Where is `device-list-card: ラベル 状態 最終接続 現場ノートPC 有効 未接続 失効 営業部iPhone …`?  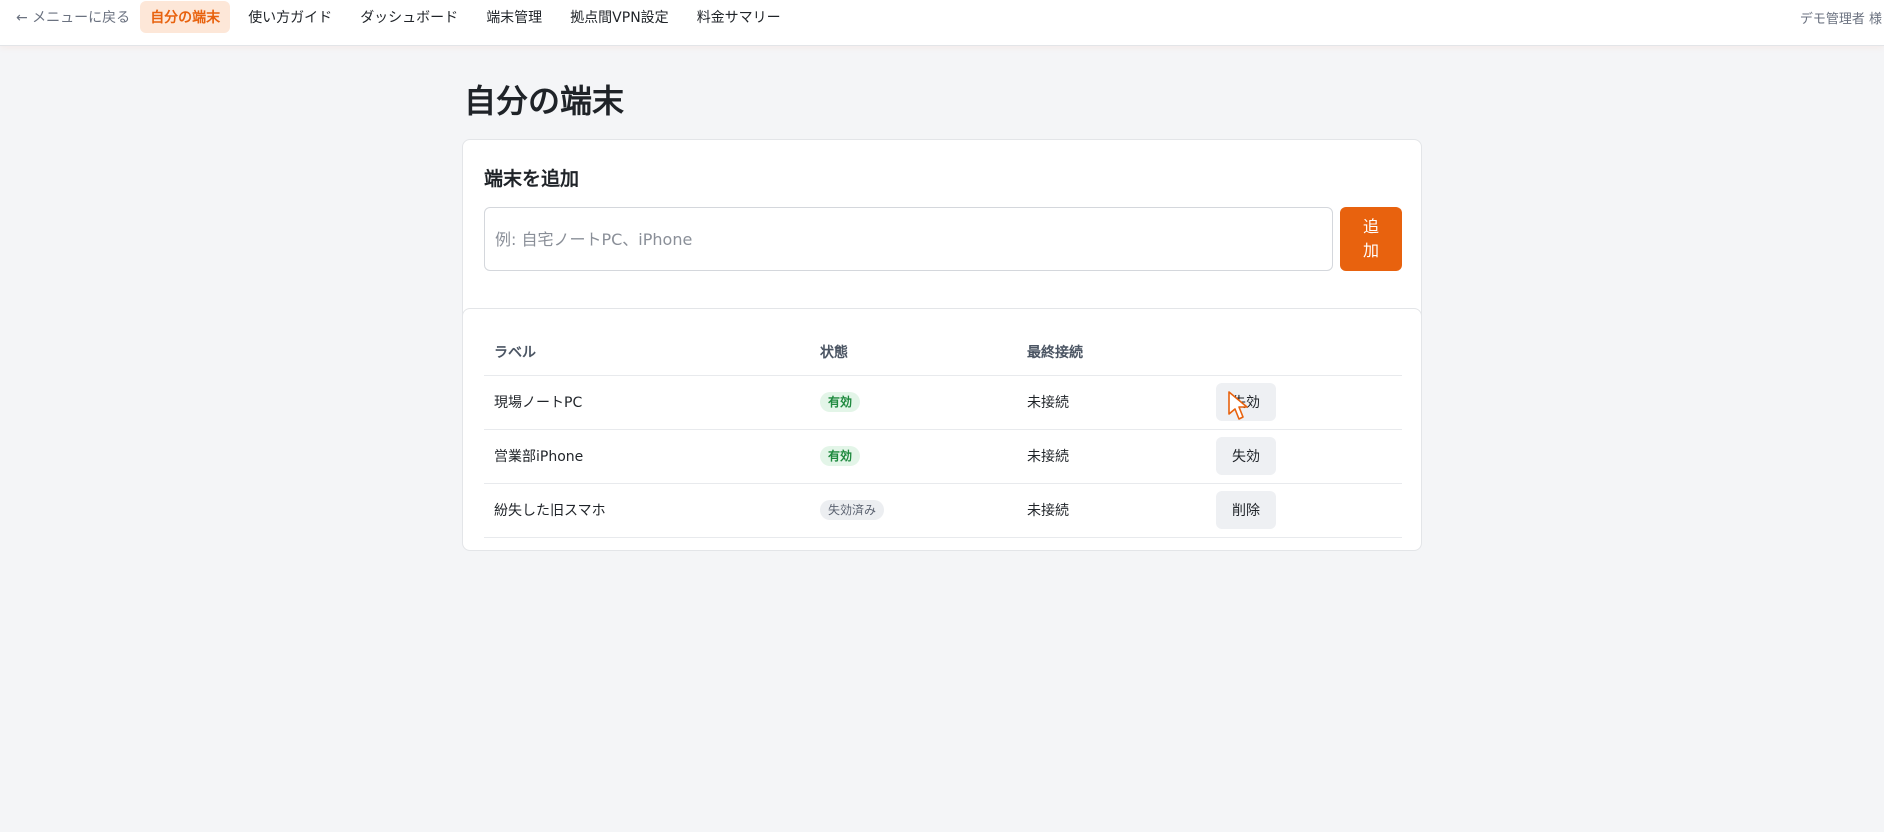 device-list-card: ラベル 状態 最終接続 現場ノートPC 有効 未接続 失効 営業部iPhone … is located at coordinates (942, 429).